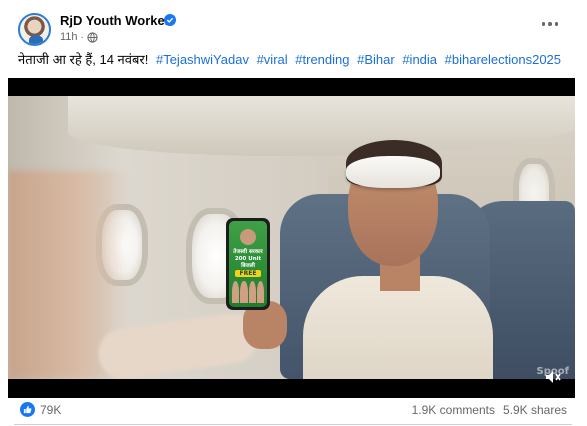 The image size is (587, 426). Describe the element at coordinates (453, 410) in the screenshot. I see `comments-count: 1.9K comments` at that location.